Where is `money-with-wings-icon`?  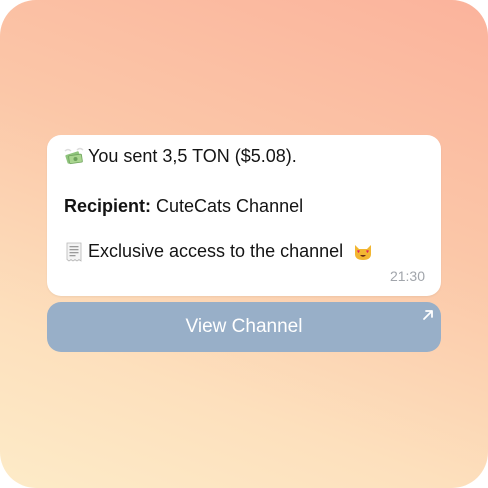 money-with-wings-icon is located at coordinates (74, 157).